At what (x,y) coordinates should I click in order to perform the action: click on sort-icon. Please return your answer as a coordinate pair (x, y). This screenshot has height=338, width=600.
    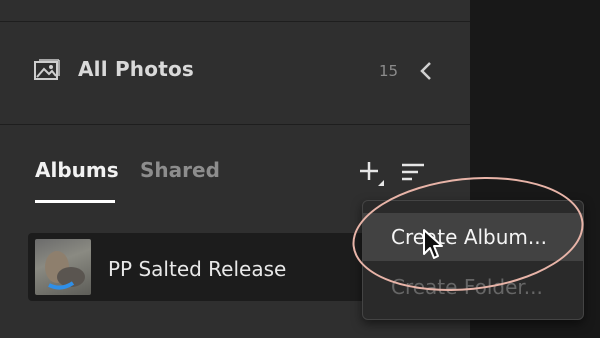
    Looking at the image, I should click on (415, 173).